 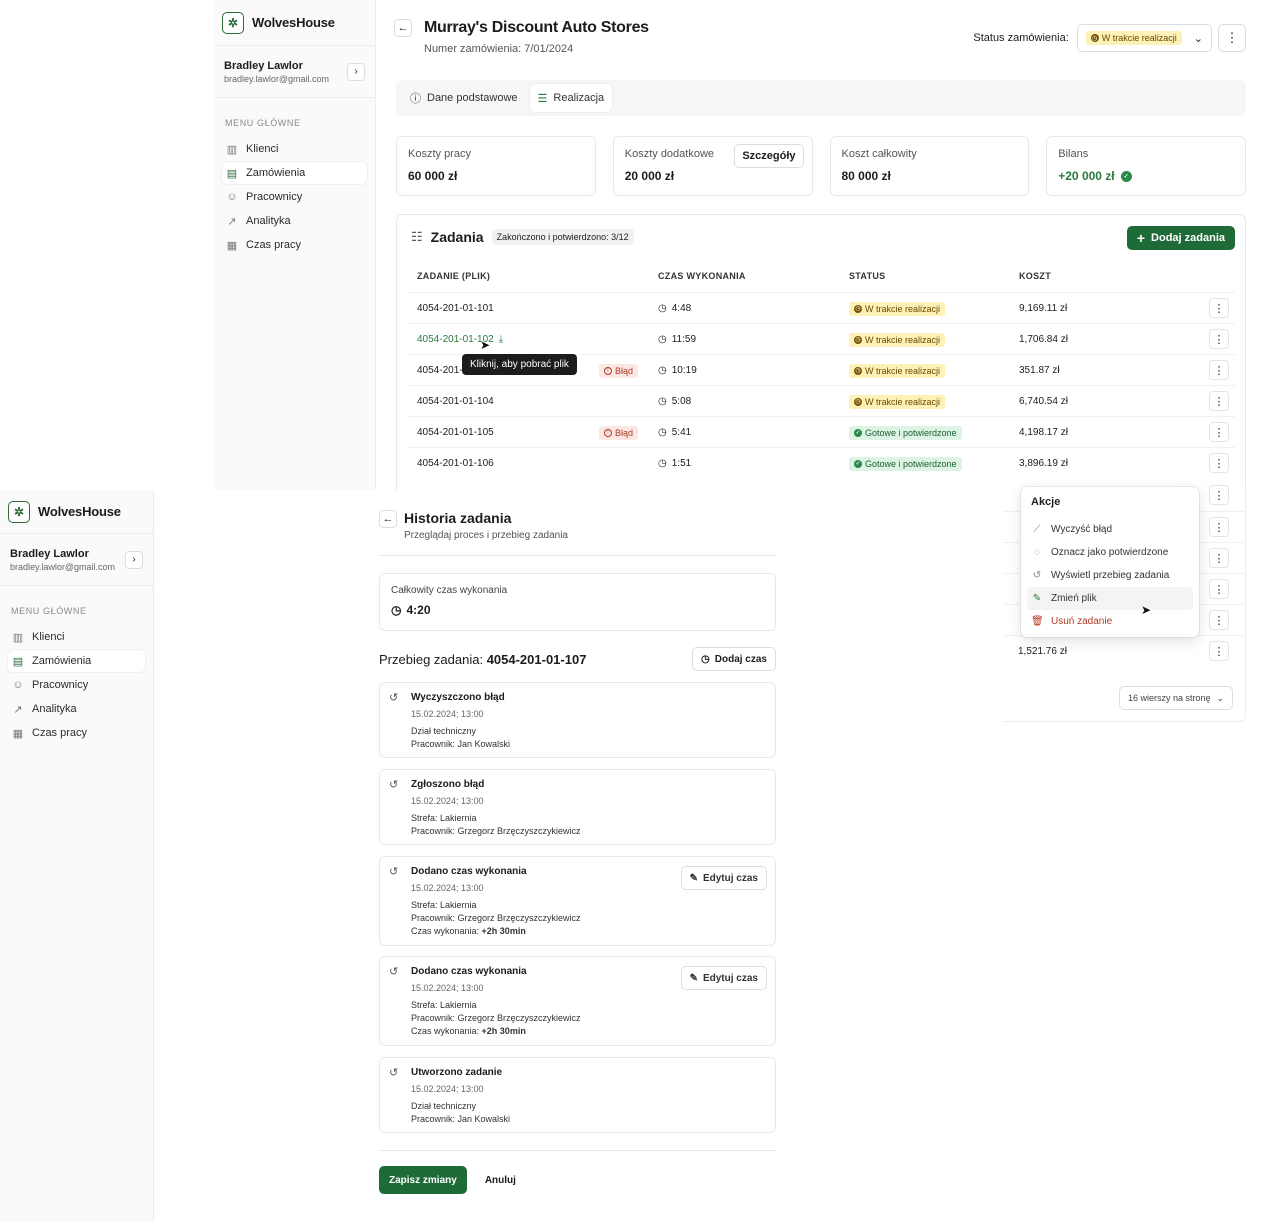 I want to click on edit-time-label: Edytuj czas, so click(x=730, y=978).